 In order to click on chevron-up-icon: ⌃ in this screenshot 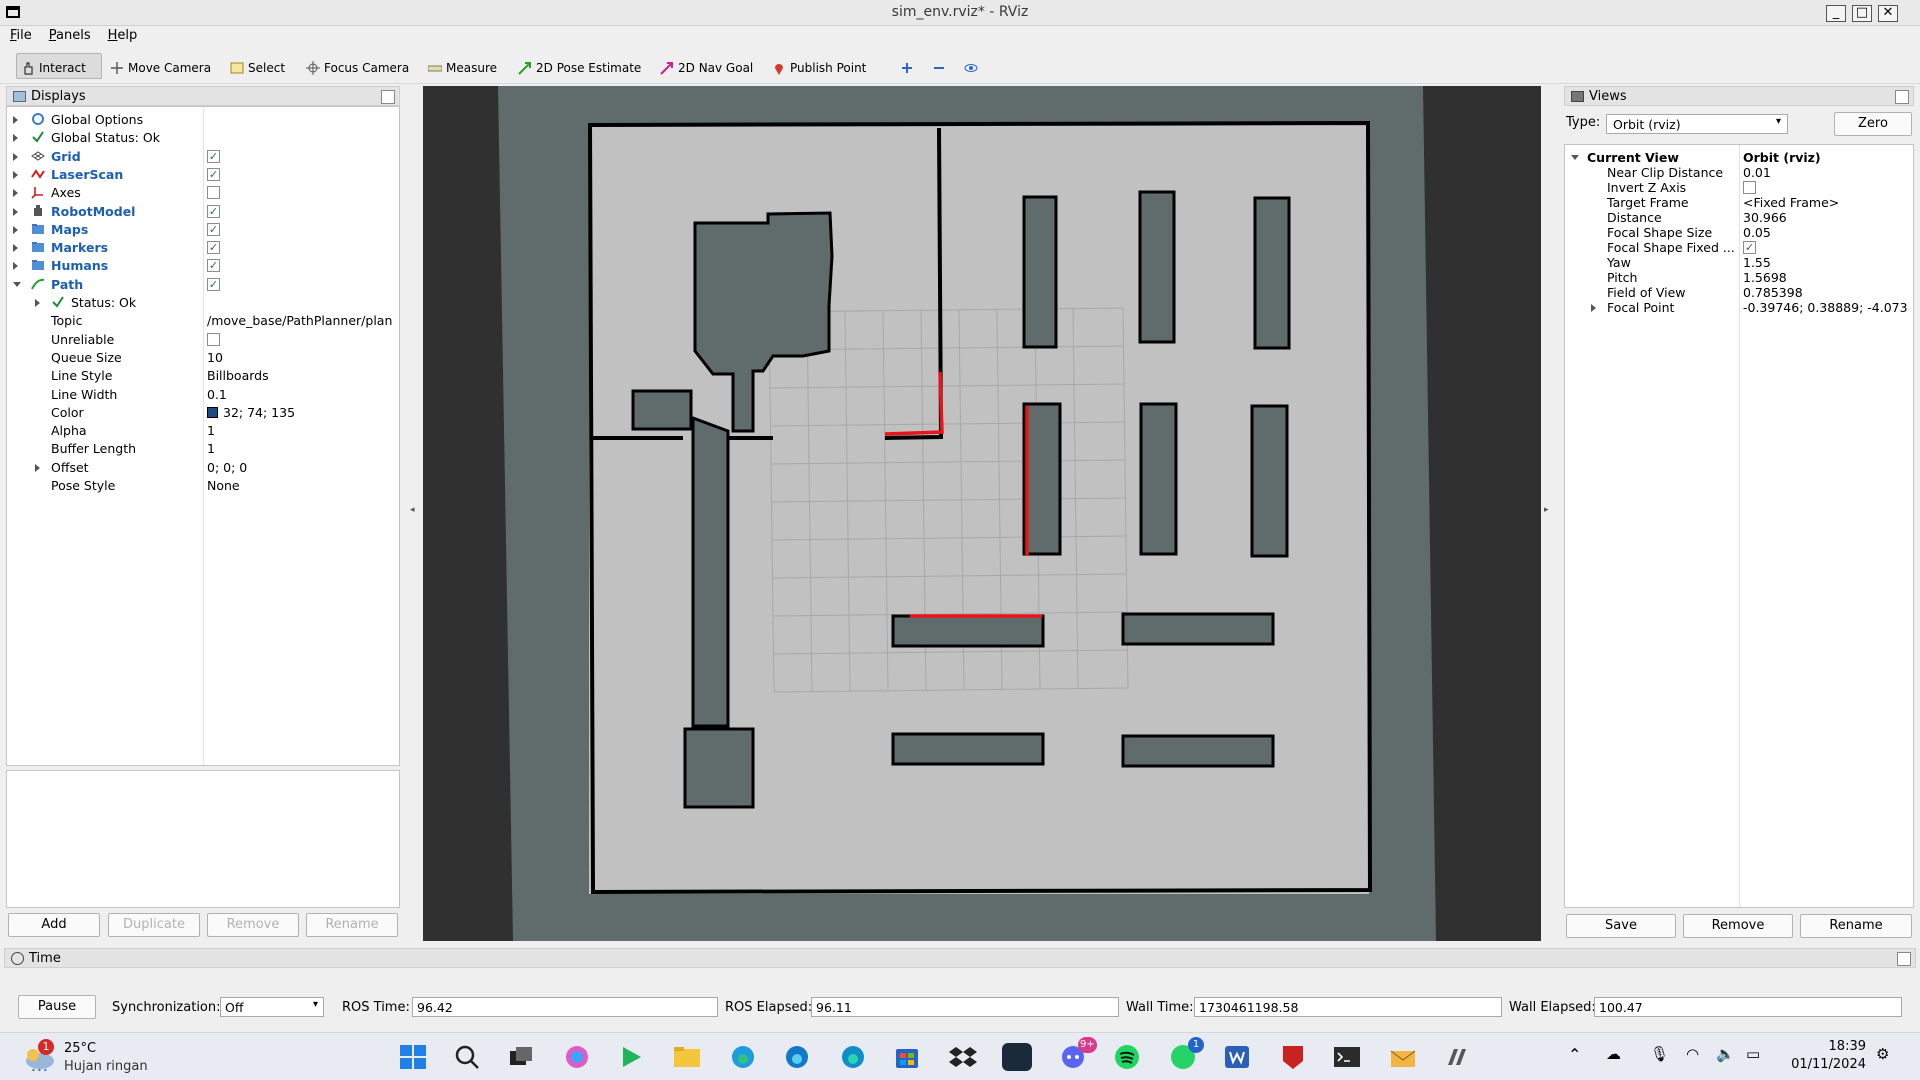, I will do `click(1574, 1054)`.